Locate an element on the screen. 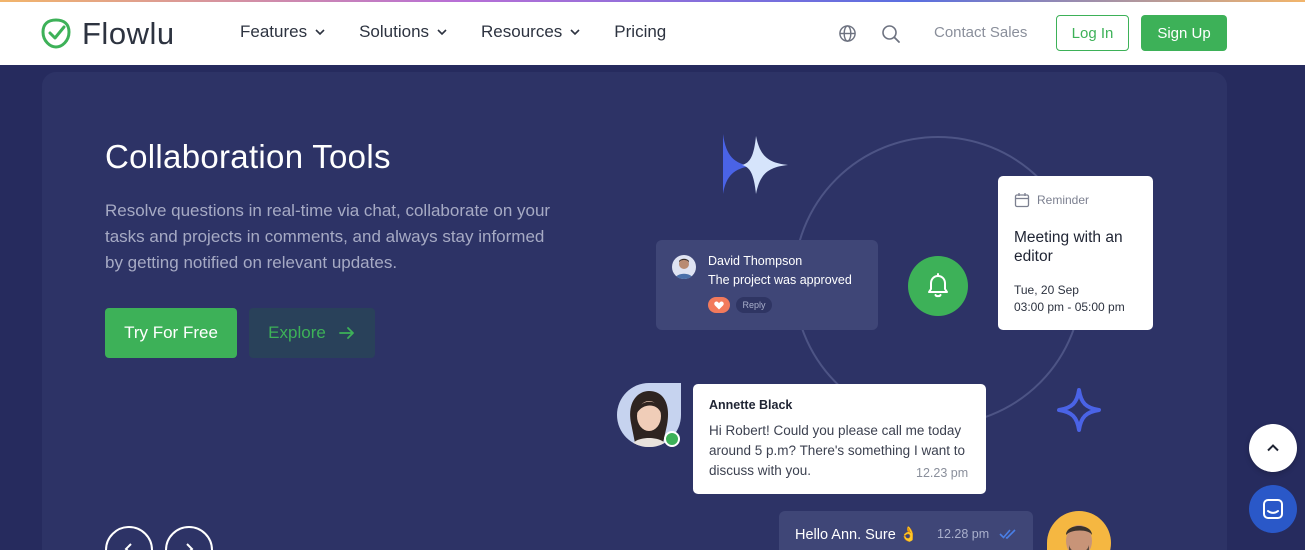  chat-icon is located at coordinates (1273, 509).